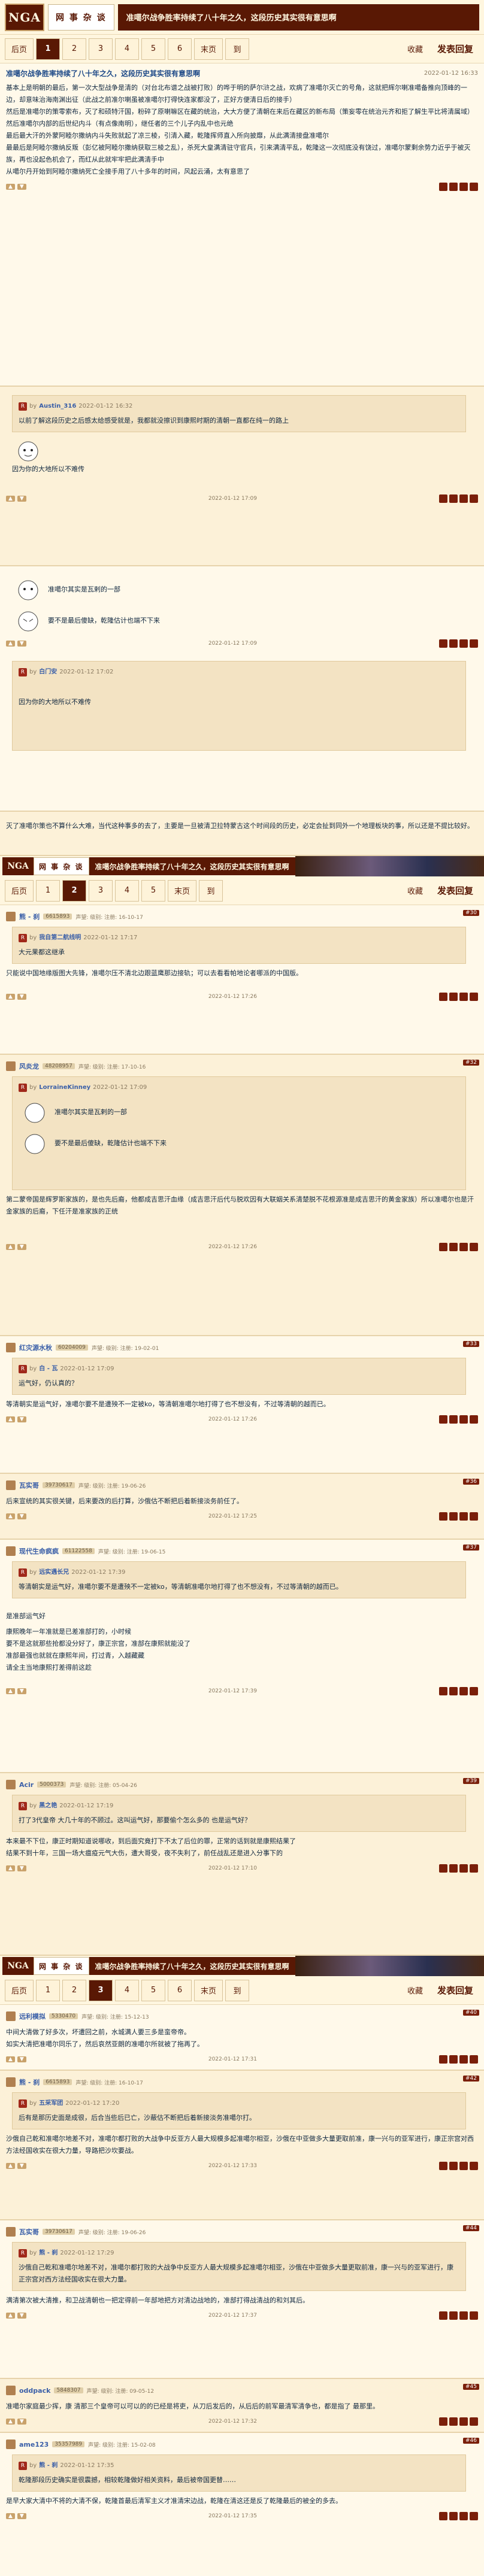 The width and height of the screenshot is (484, 2576). Describe the element at coordinates (54, 1573) in the screenshot. I see `quote-user: 远实遇长兄` at that location.